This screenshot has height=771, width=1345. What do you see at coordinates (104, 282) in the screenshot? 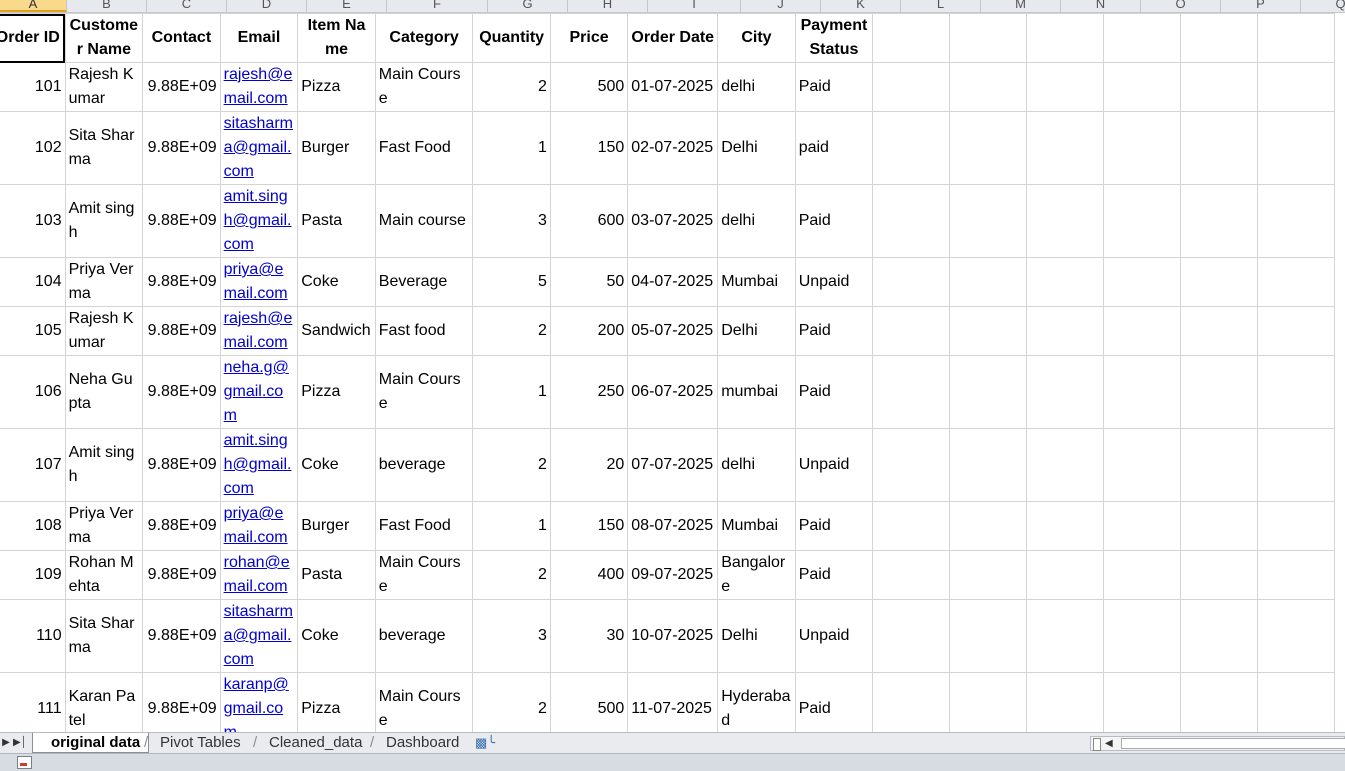
I see `customer-name-cell: Priya Verma` at bounding box center [104, 282].